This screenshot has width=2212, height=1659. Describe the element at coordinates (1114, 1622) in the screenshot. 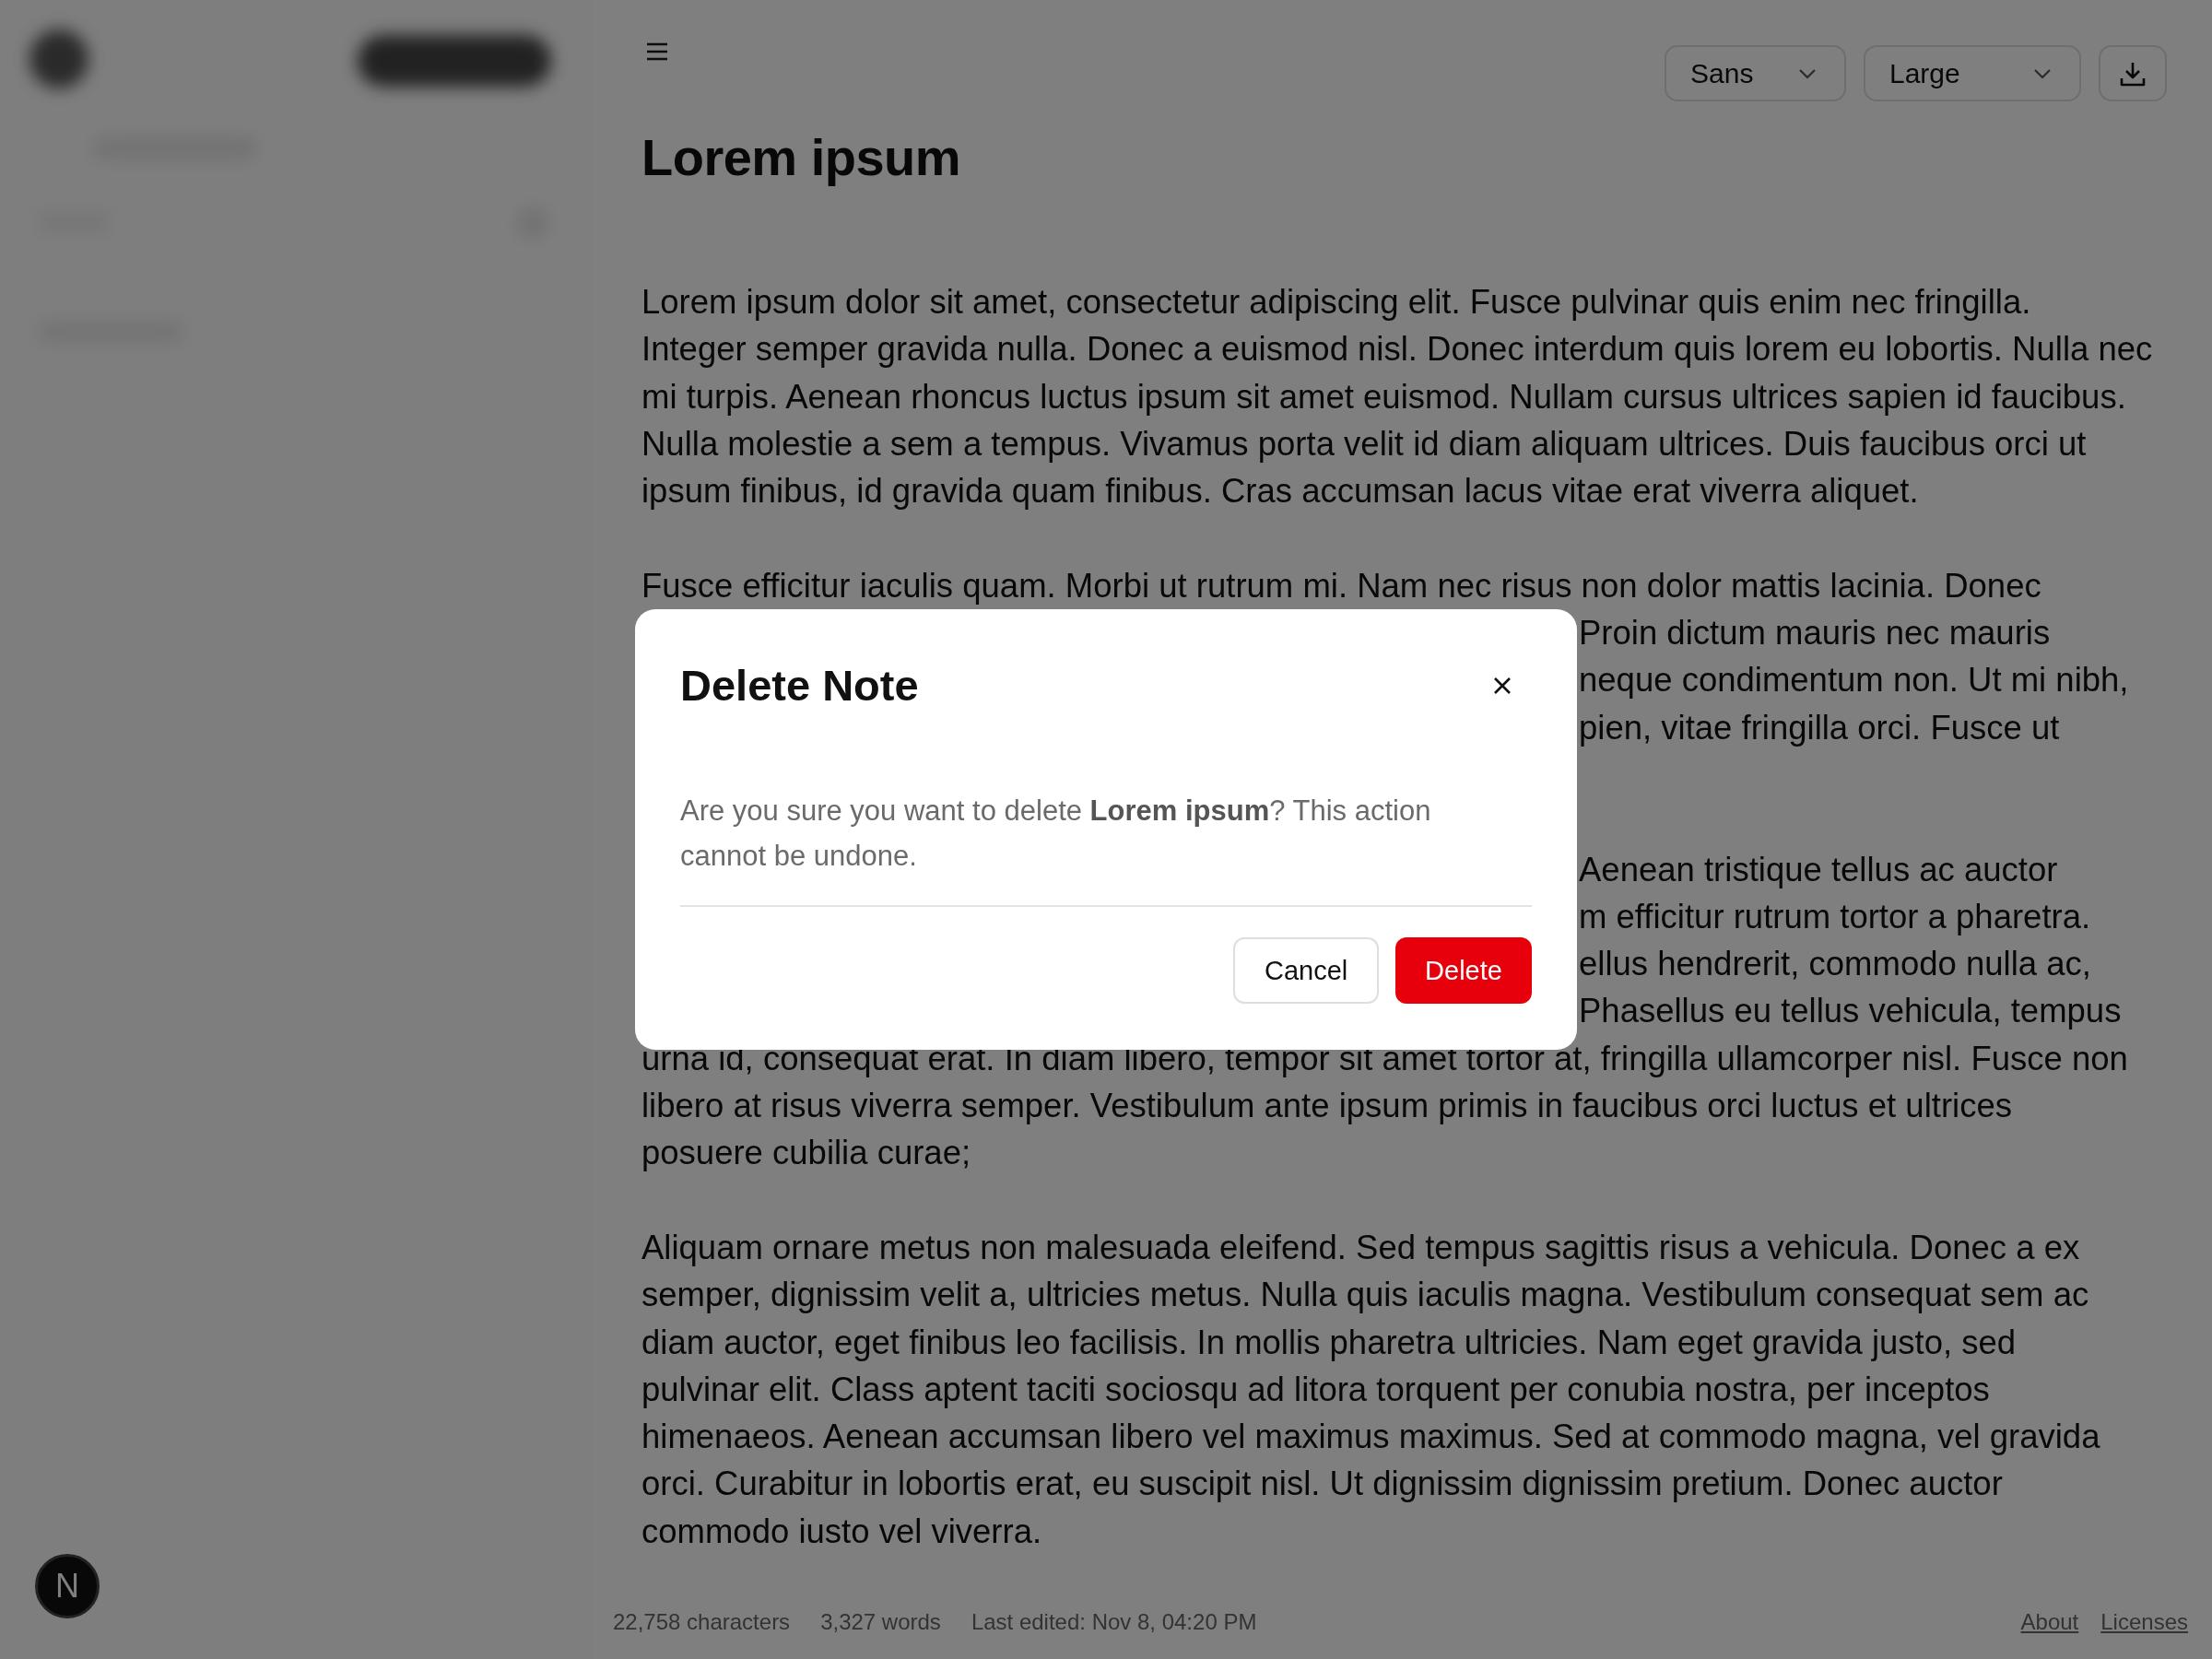

I see `status-text: Last edited: Nov 8, 04:20 PM` at that location.